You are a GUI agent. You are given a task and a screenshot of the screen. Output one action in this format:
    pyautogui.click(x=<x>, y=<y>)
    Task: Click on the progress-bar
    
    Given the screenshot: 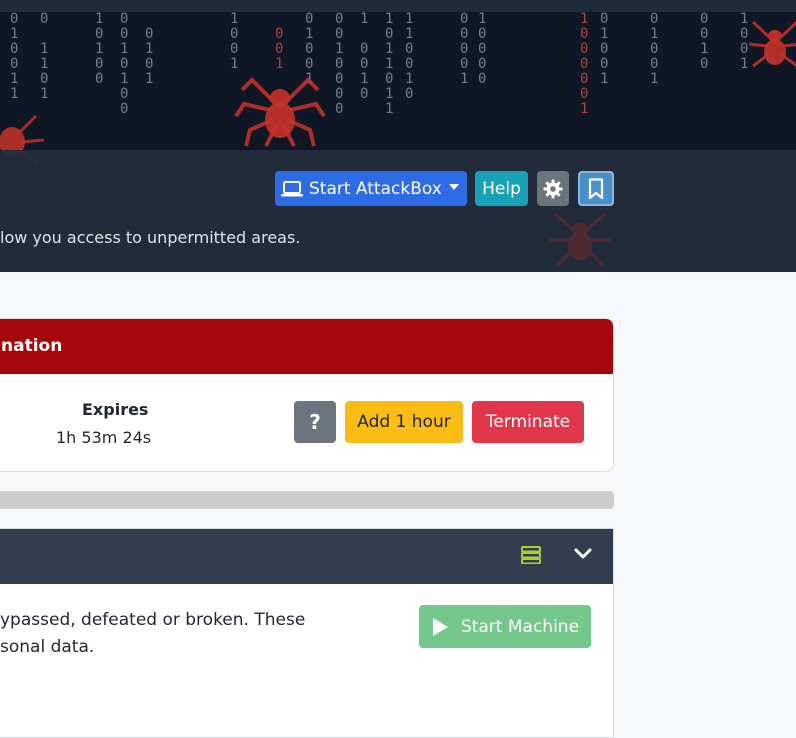 What is the action you would take?
    pyautogui.click(x=307, y=500)
    